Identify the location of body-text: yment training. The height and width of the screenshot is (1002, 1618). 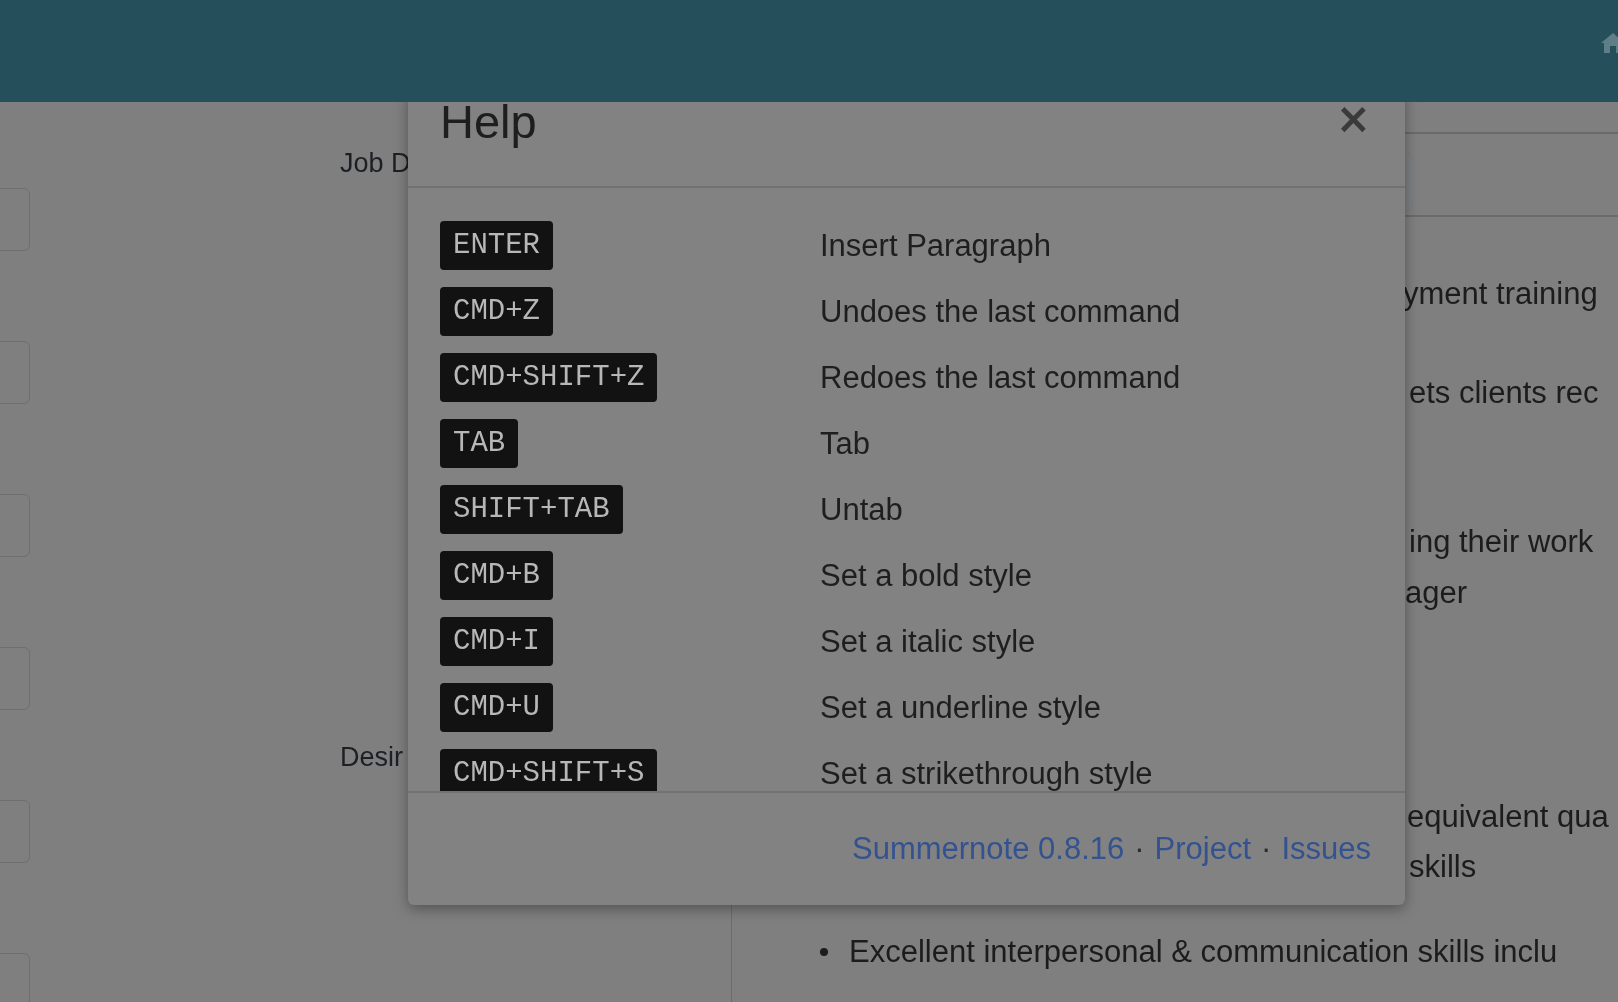
(1501, 294).